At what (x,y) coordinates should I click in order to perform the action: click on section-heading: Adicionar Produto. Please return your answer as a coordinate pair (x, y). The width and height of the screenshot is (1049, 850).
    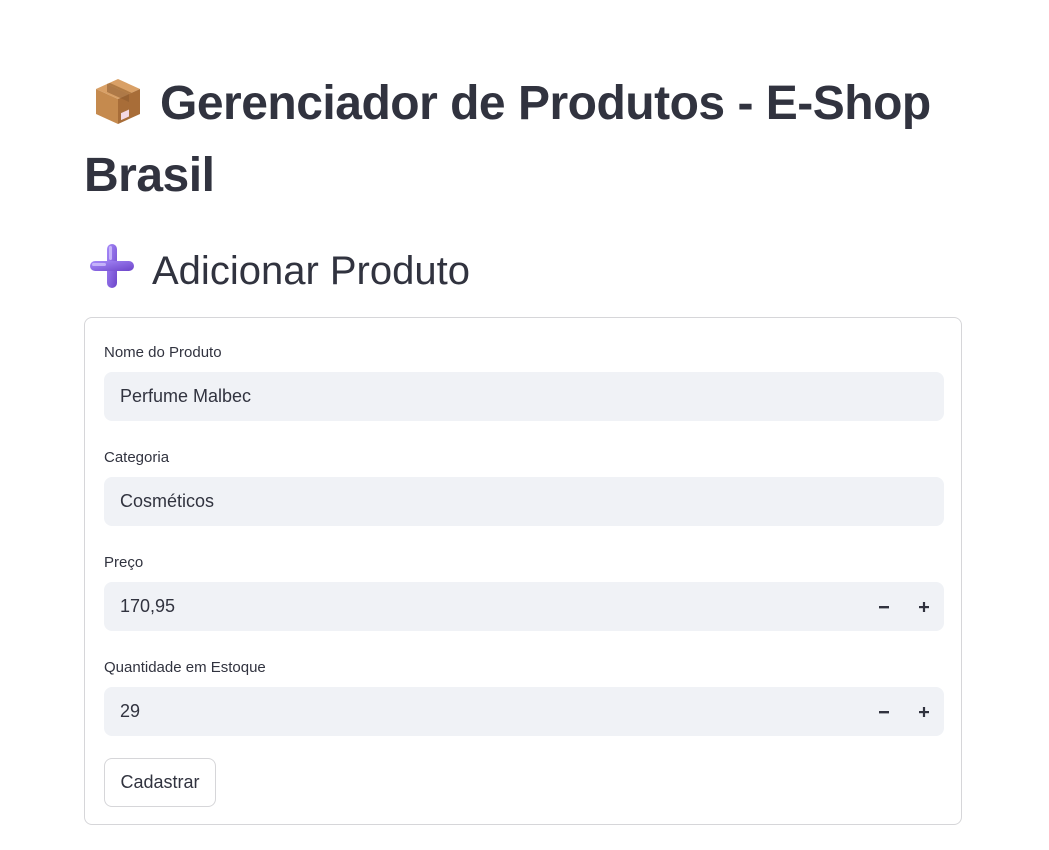
    Looking at the image, I should click on (279, 273).